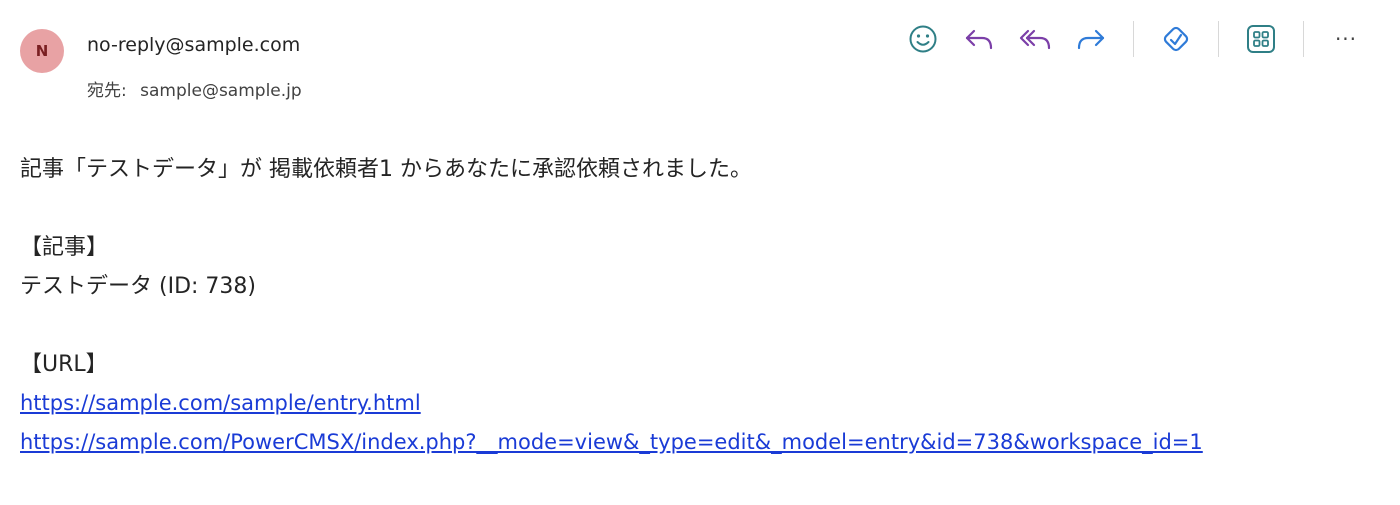 The image size is (1400, 505). I want to click on article-info: テストデータ (ID: 738), so click(138, 286).